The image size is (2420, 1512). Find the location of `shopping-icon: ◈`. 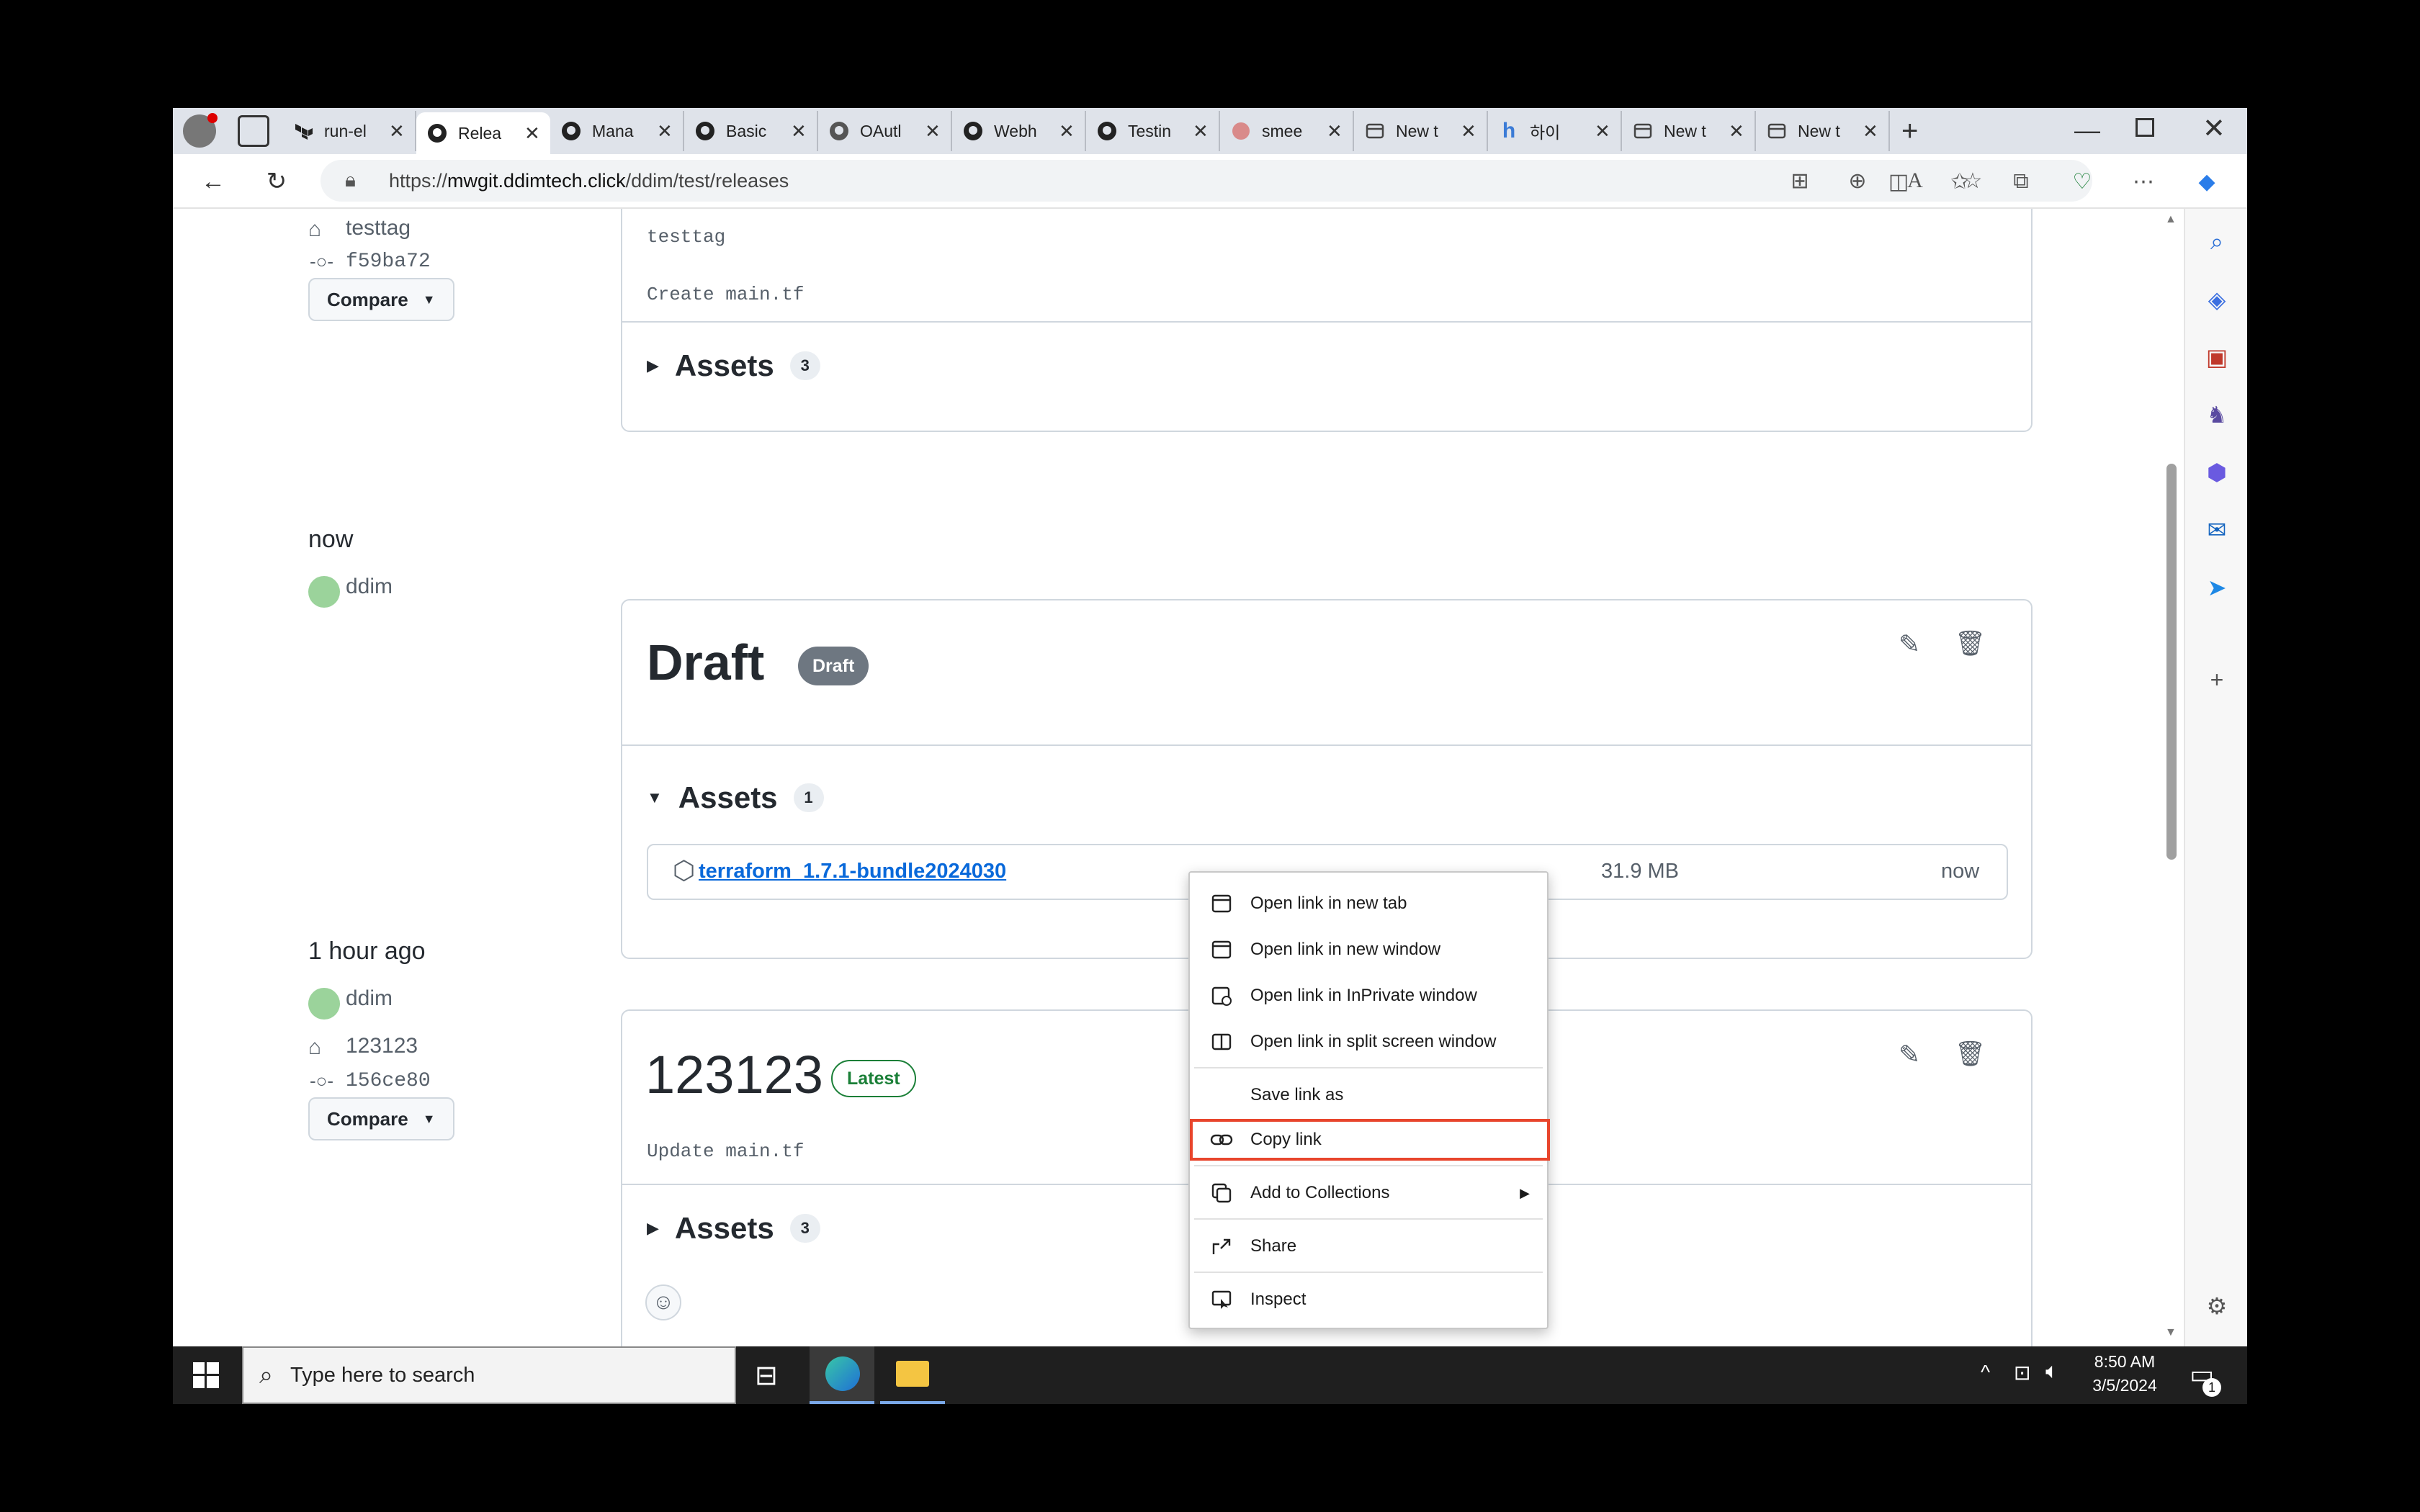

shopping-icon: ◈ is located at coordinates (2217, 299).